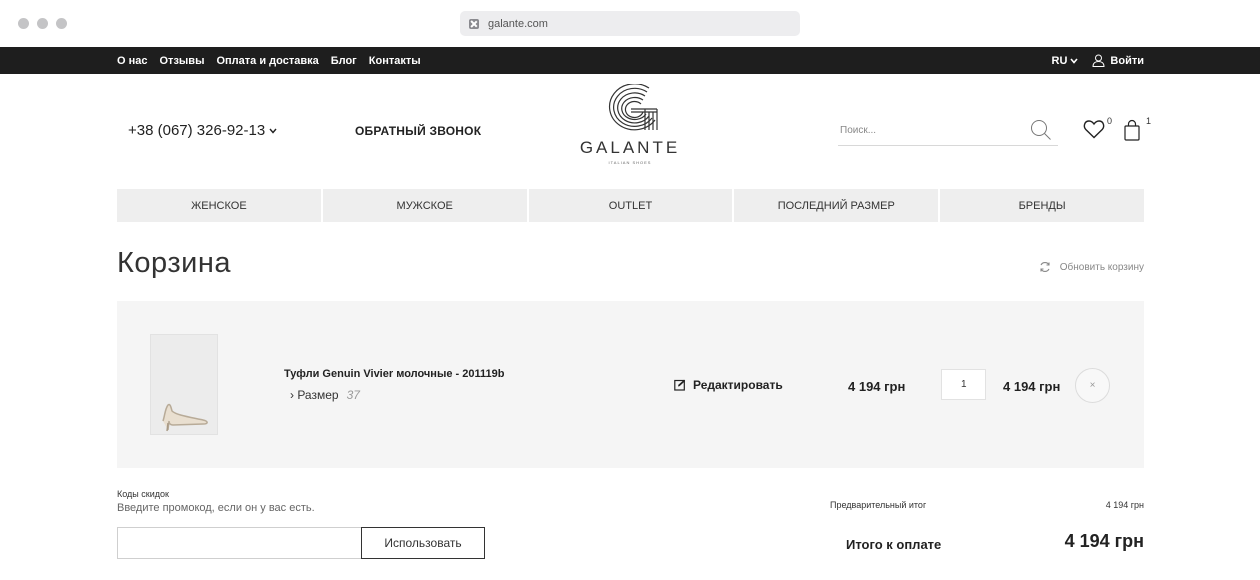 Image resolution: width=1260 pixels, height=580 pixels. What do you see at coordinates (395, 61) in the screenshot?
I see `top-nav-contacts: Контакты` at bounding box center [395, 61].